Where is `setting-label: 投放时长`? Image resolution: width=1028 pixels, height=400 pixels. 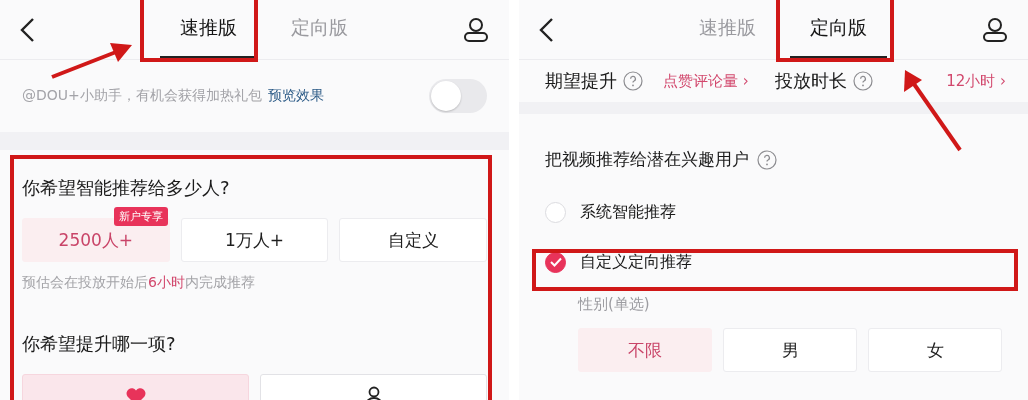 setting-label: 投放时长 is located at coordinates (810, 81).